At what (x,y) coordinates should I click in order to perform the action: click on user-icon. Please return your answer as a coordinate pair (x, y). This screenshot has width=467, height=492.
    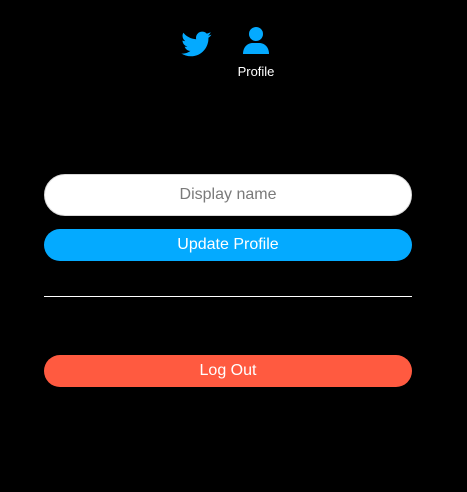
    Looking at the image, I should click on (256, 41).